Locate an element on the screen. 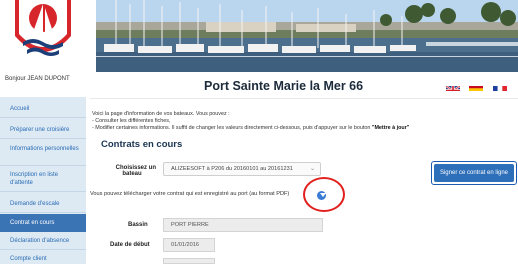 This screenshot has width=518, height=264. sign-contract-highlight: Signer ce contrat en ligne is located at coordinates (474, 173).